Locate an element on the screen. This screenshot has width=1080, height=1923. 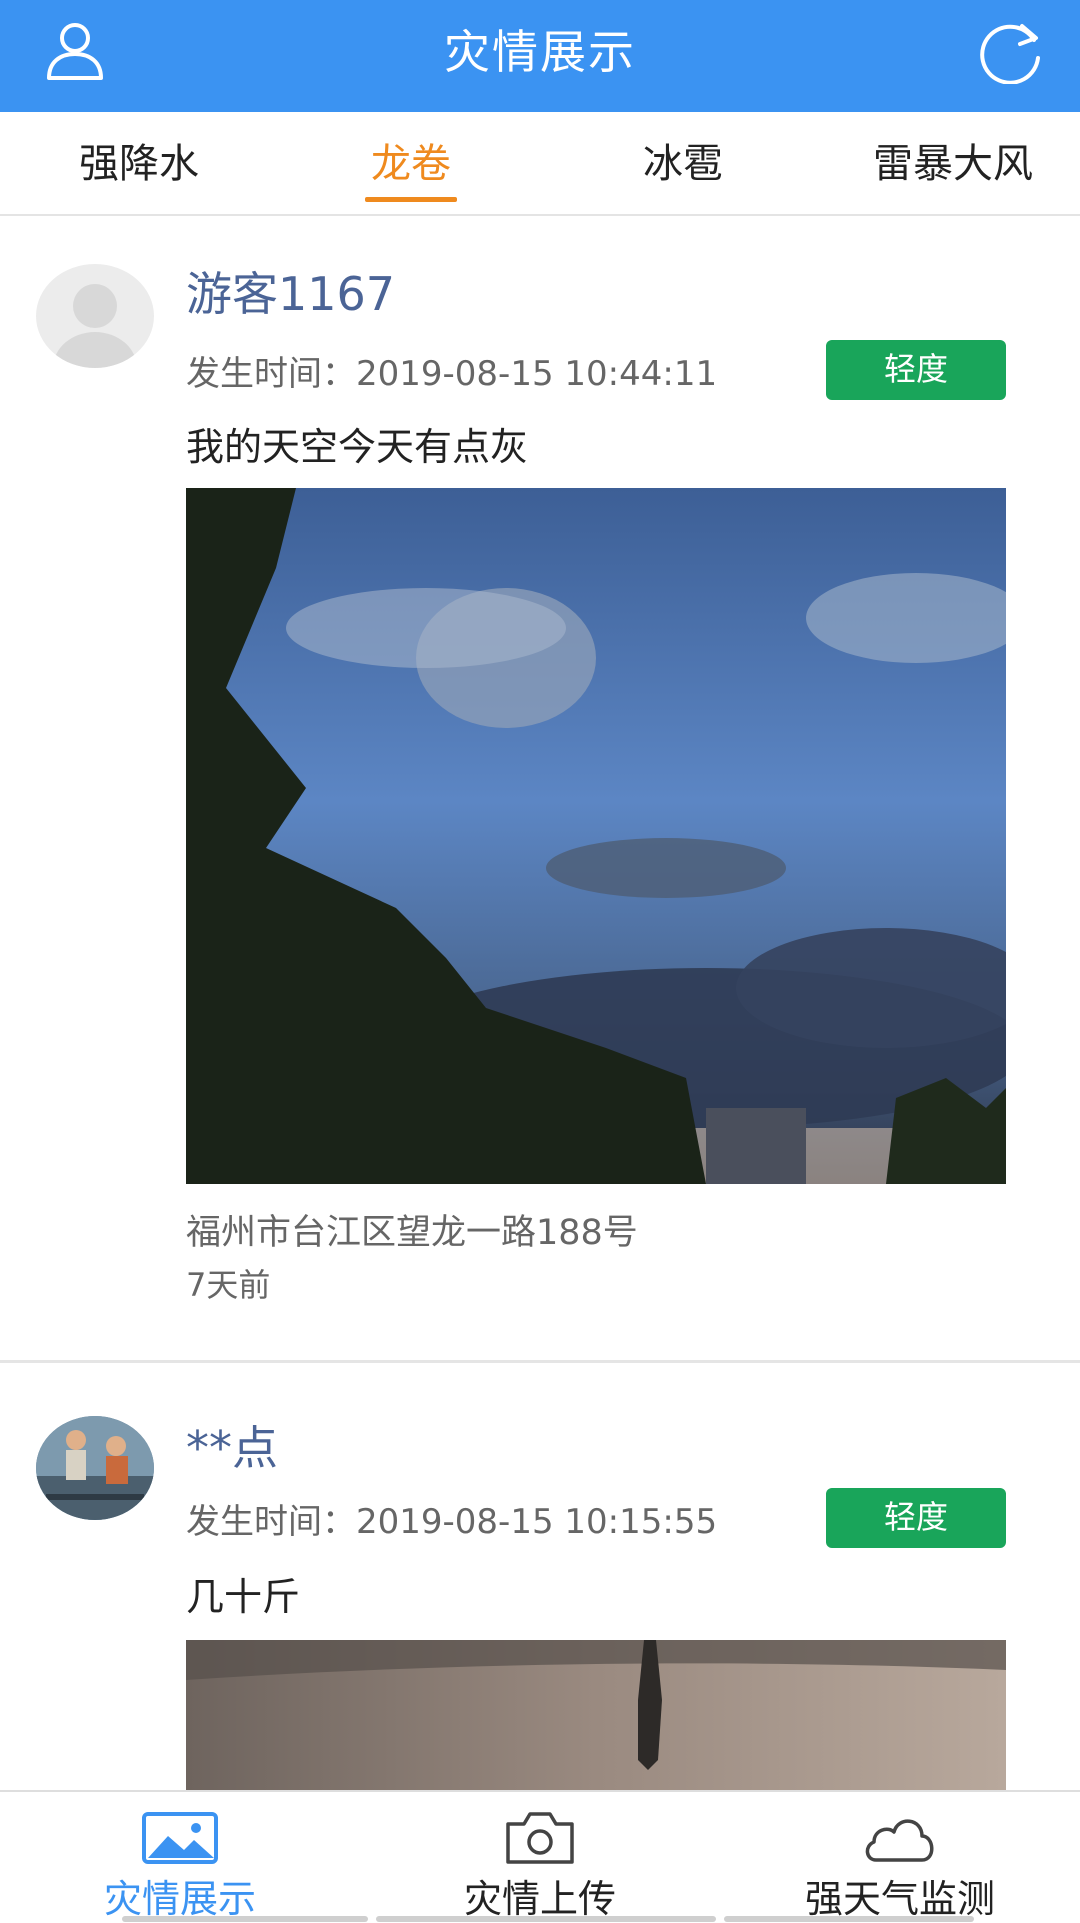
post-content: 我的天空今天有点灰 is located at coordinates (357, 447).